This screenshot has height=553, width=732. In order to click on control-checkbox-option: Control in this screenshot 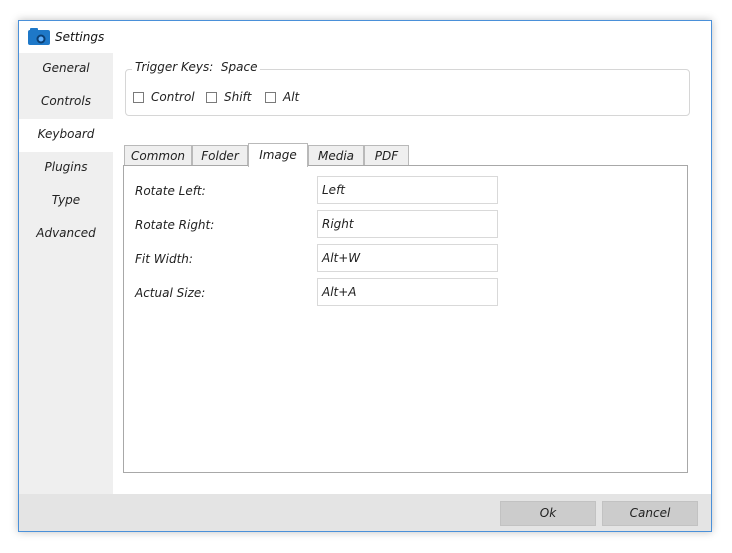, I will do `click(164, 97)`.